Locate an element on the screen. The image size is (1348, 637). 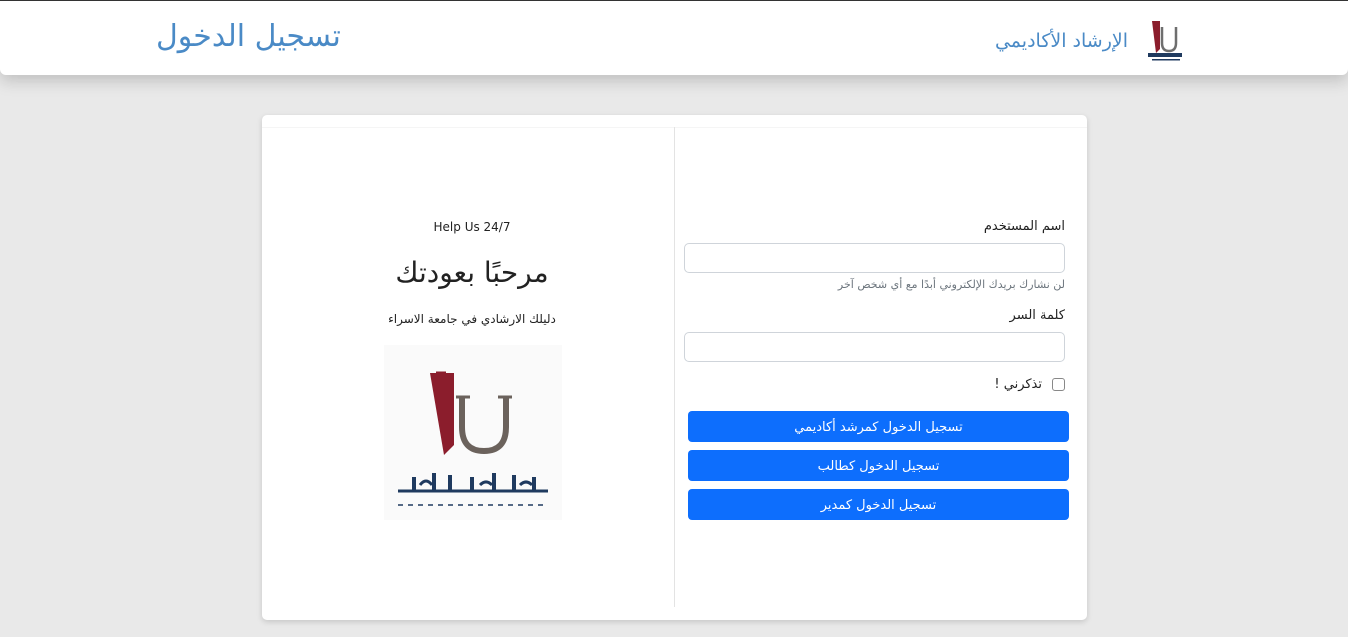
page-title: تسجيل الدخول is located at coordinates (248, 36).